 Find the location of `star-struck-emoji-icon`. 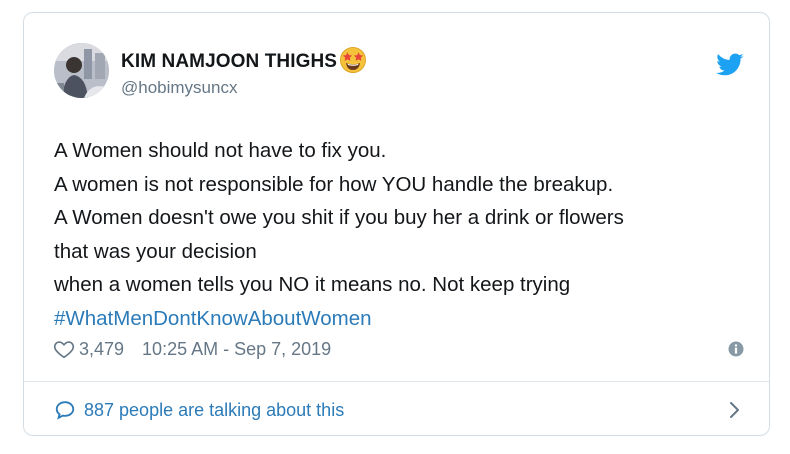

star-struck-emoji-icon is located at coordinates (353, 60).